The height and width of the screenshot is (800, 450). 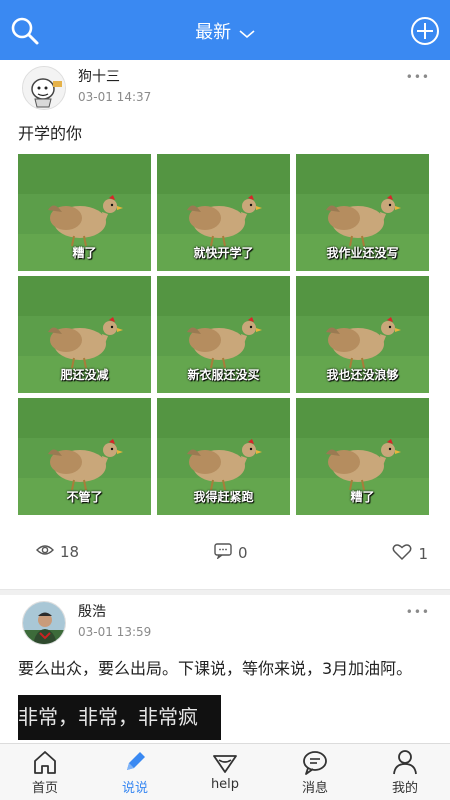 What do you see at coordinates (57, 552) in the screenshot?
I see `views-count: 18` at bounding box center [57, 552].